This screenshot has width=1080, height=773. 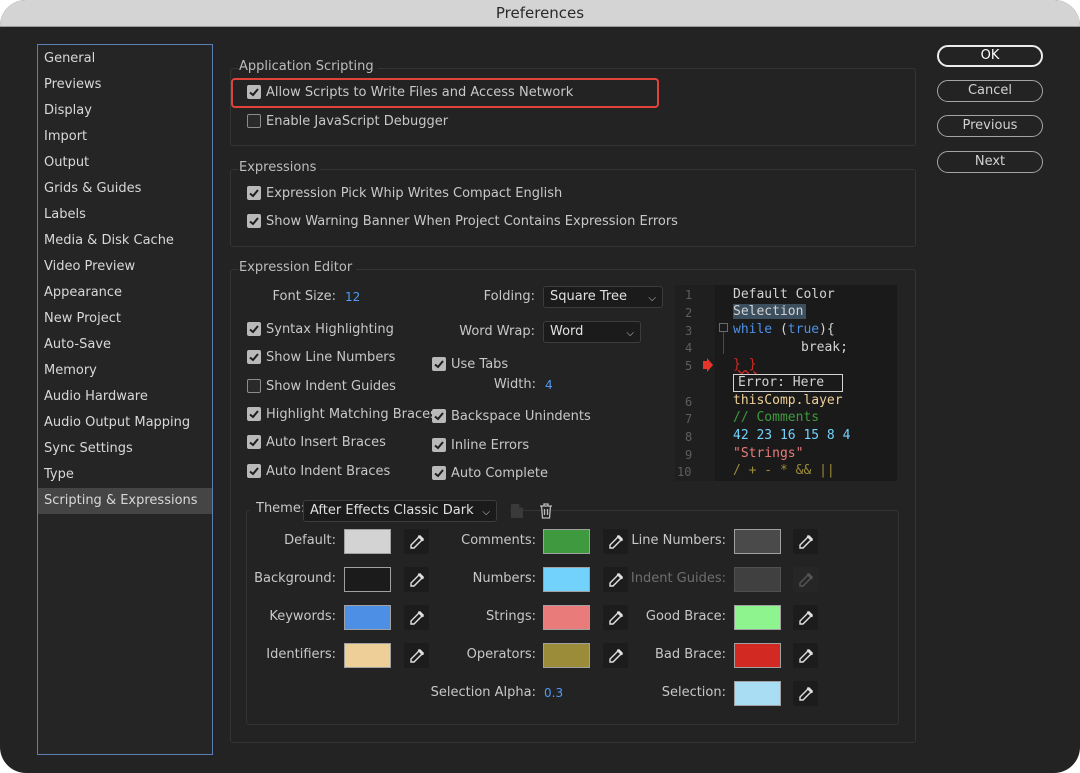 What do you see at coordinates (281, 508) in the screenshot?
I see `theme-label: Theme:` at bounding box center [281, 508].